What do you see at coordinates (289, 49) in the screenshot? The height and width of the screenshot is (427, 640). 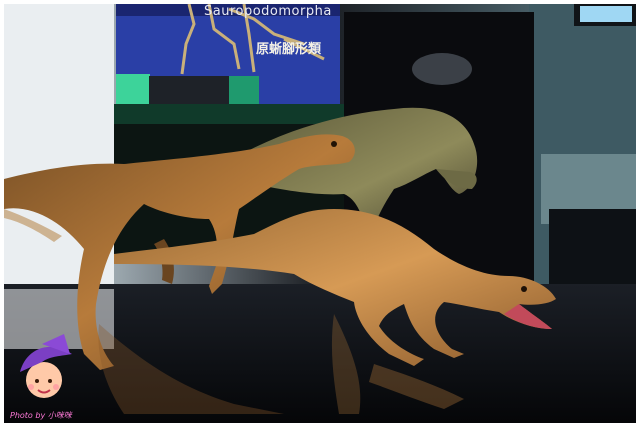 I see `sign-cjk-text: 原蜥腳形類` at bounding box center [289, 49].